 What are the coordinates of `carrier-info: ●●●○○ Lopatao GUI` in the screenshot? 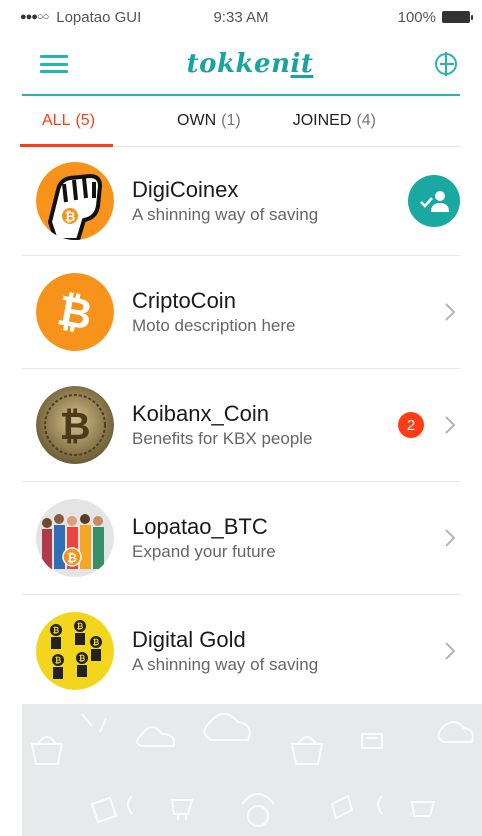 It's located at (80, 17).